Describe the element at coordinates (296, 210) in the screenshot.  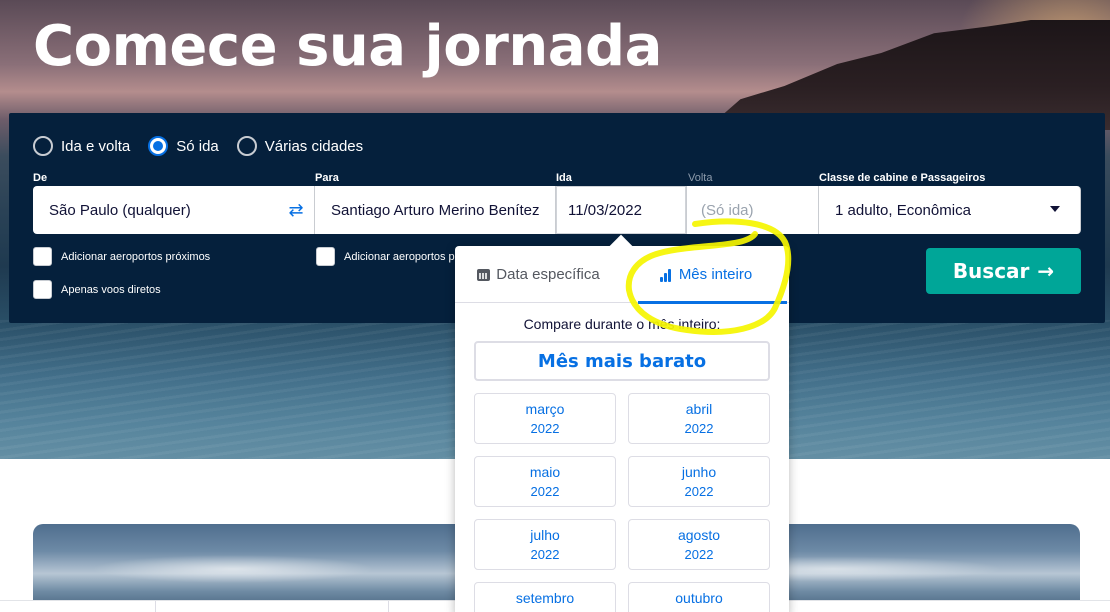
I see `swap-icon: ⇄` at that location.